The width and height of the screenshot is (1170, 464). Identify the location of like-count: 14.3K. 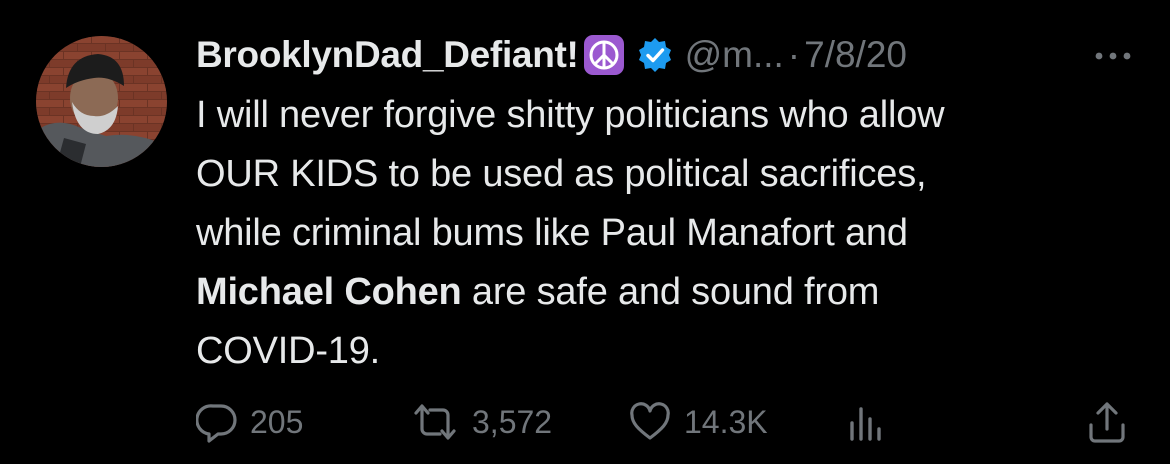
(726, 421).